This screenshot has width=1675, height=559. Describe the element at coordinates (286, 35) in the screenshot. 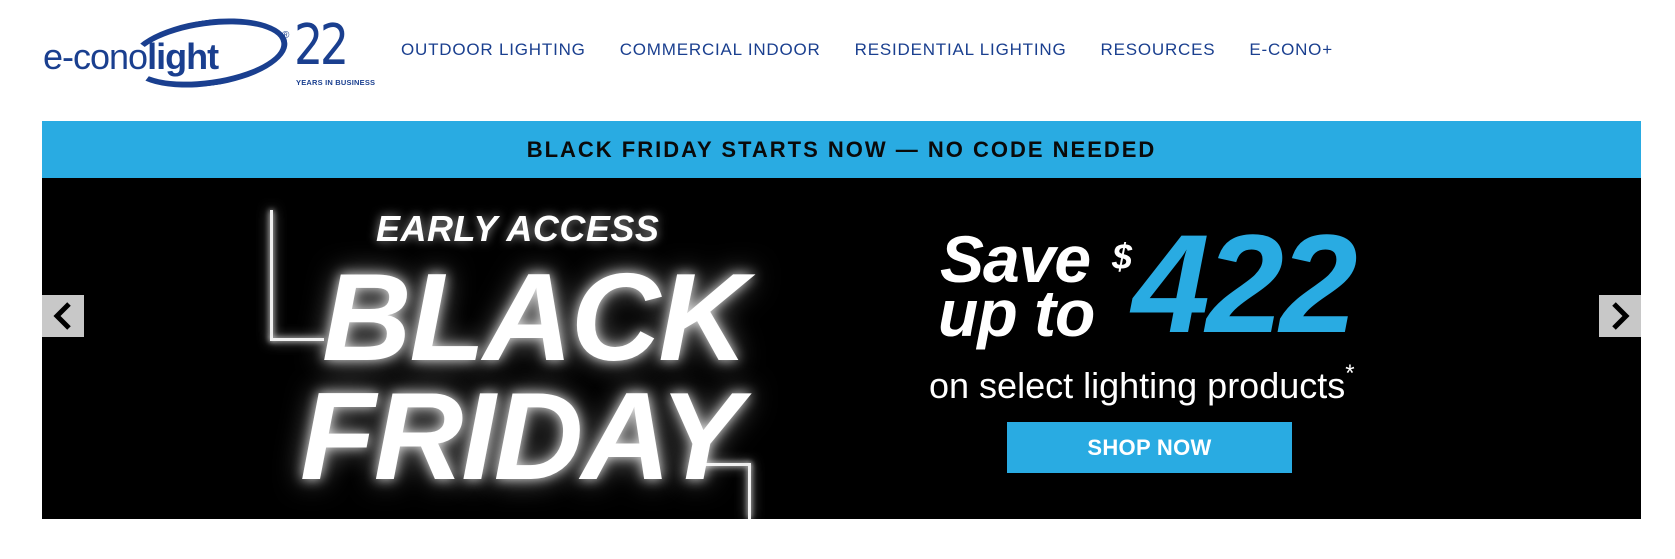

I see `logo-registered-mark: ®` at that location.